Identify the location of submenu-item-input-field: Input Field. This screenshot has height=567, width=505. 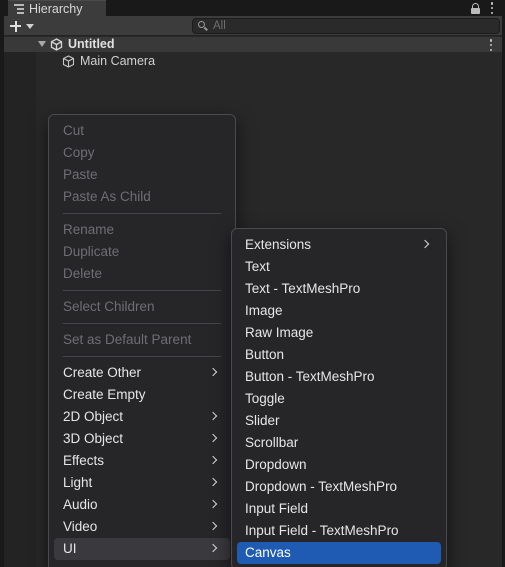
(339, 509).